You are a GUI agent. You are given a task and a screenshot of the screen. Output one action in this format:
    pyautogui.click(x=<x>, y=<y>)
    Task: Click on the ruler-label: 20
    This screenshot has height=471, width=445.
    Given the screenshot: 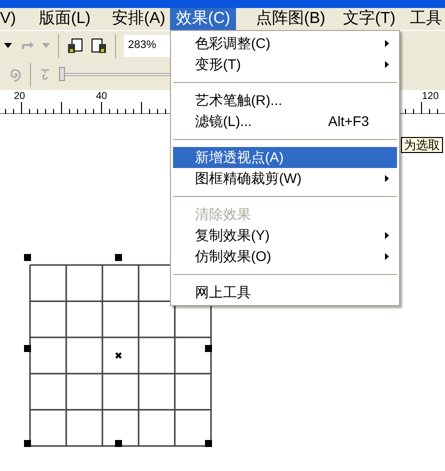 What is the action you would take?
    pyautogui.click(x=20, y=96)
    